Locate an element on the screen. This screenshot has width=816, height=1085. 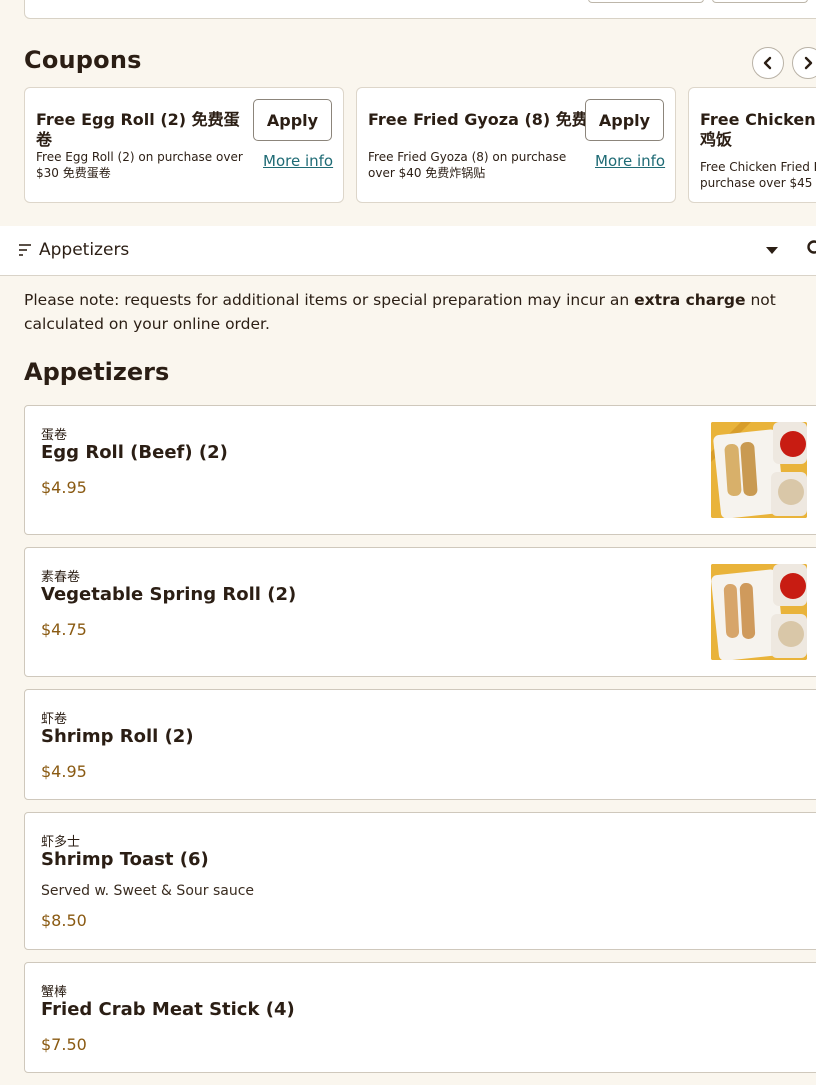
search-icon is located at coordinates (811, 248).